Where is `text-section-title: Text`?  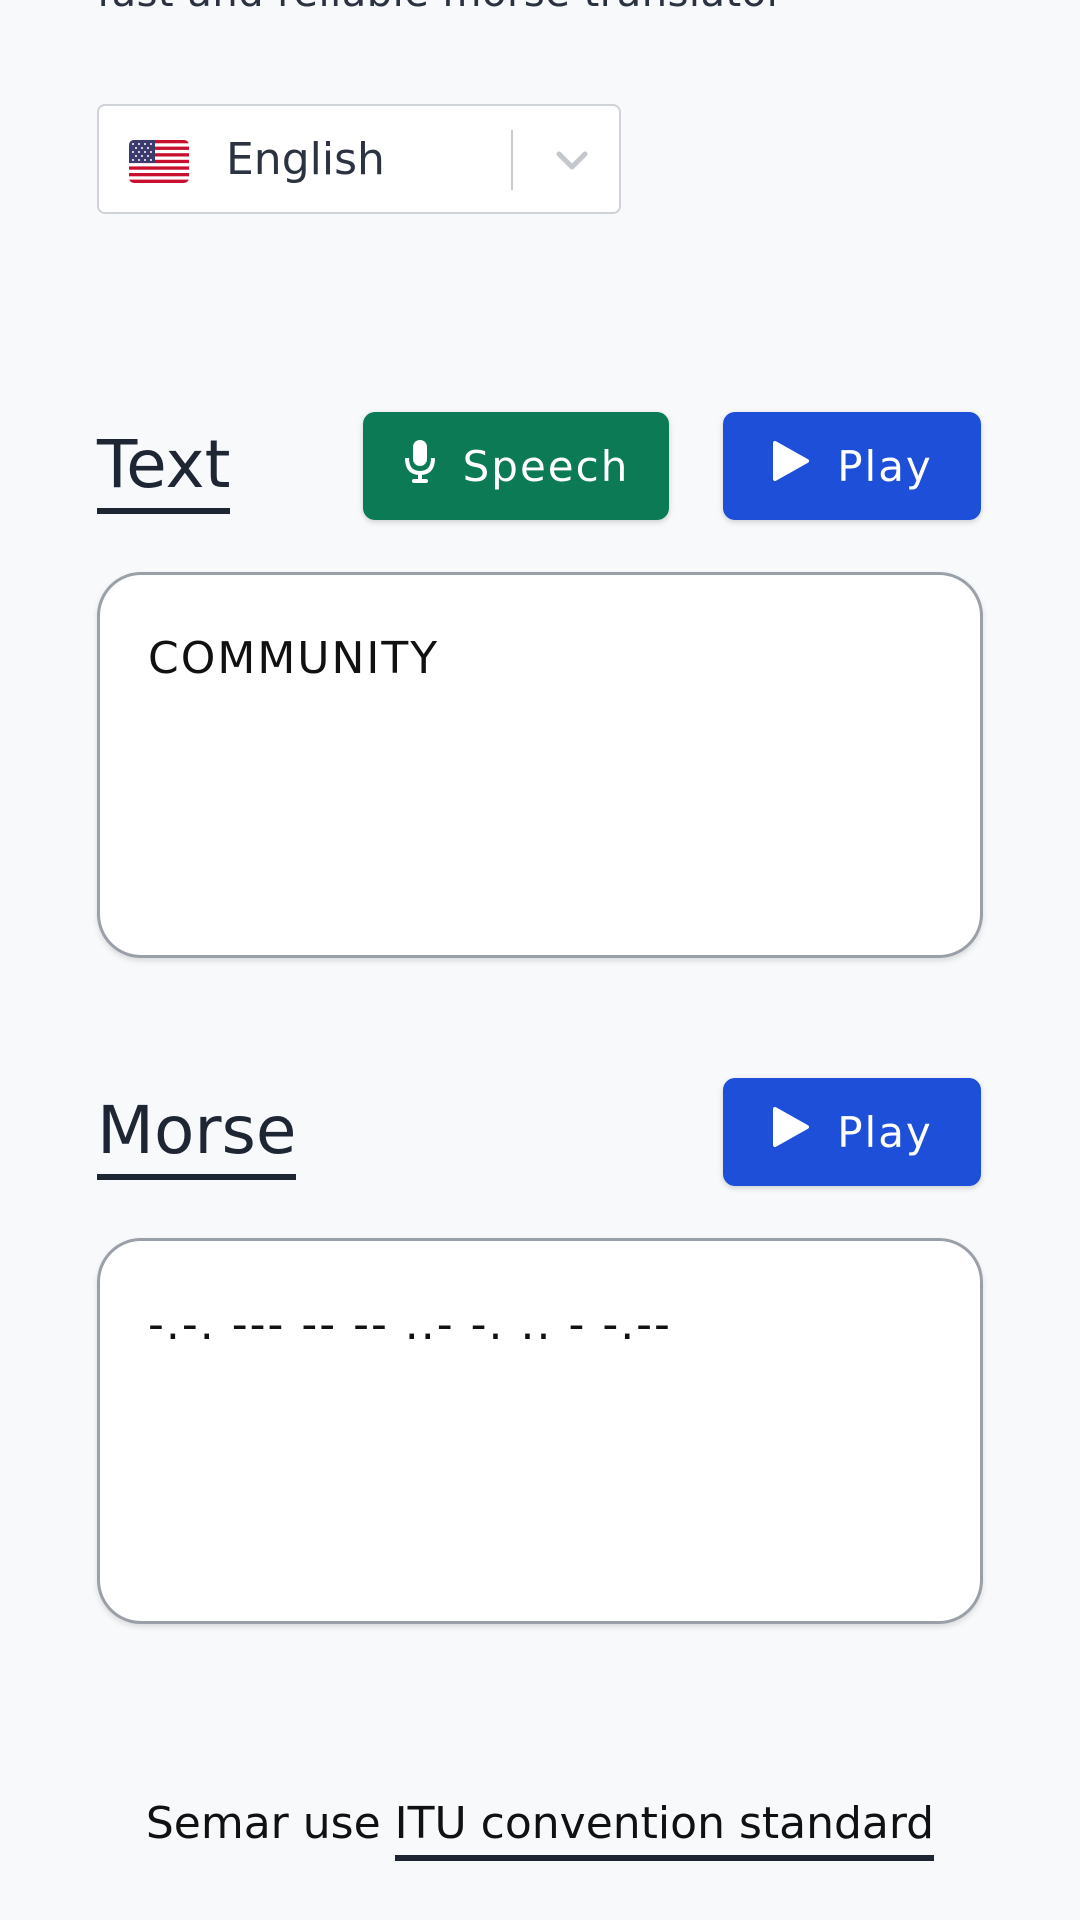 text-section-title: Text is located at coordinates (164, 469).